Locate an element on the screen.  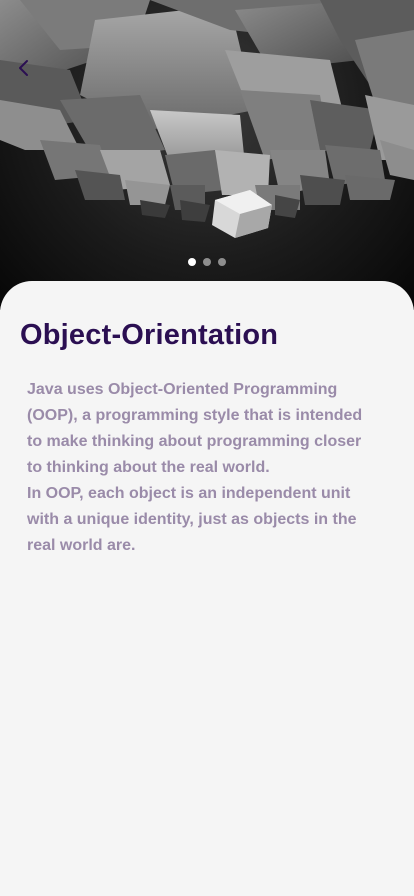
chevron-left-icon is located at coordinates (23, 68).